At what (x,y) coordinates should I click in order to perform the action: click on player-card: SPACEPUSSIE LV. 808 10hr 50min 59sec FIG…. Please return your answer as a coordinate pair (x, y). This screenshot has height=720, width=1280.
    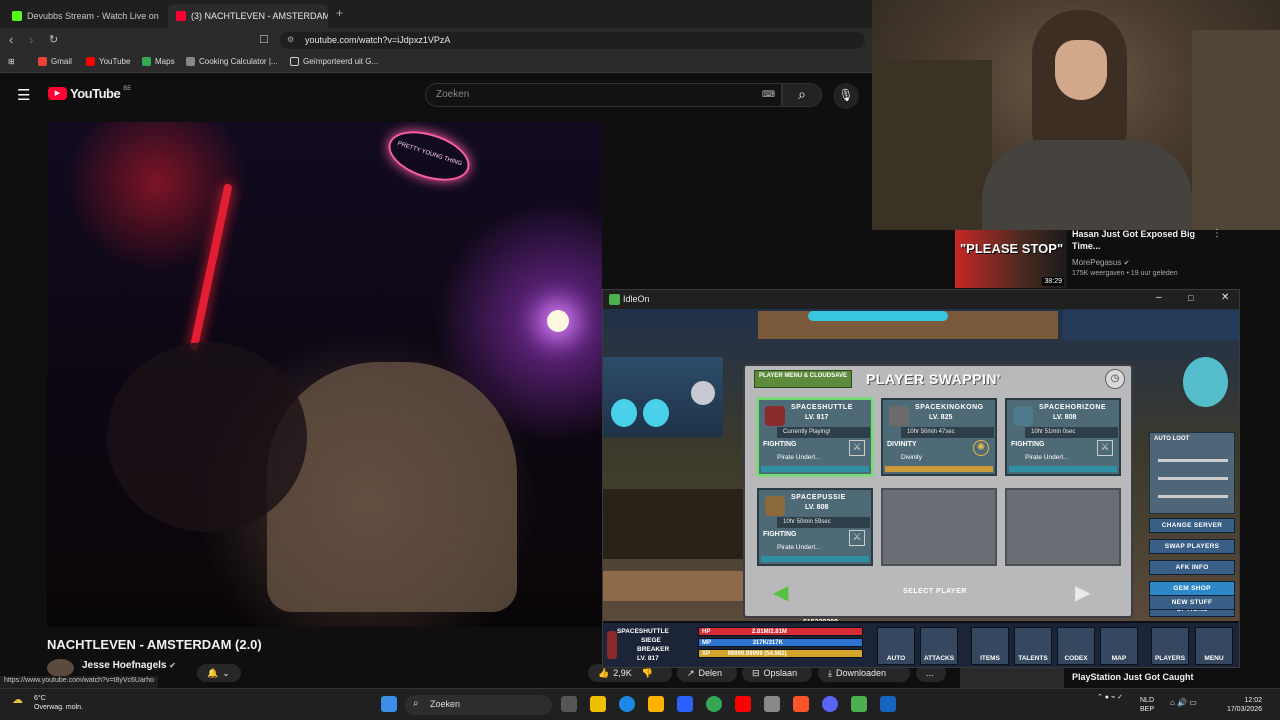
    Looking at the image, I should click on (815, 527).